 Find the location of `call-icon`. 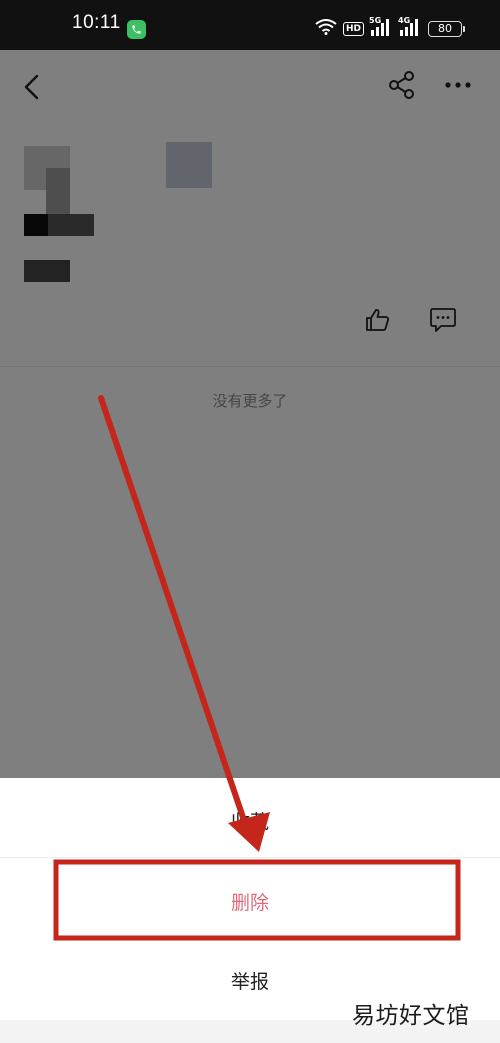

call-icon is located at coordinates (136, 29).